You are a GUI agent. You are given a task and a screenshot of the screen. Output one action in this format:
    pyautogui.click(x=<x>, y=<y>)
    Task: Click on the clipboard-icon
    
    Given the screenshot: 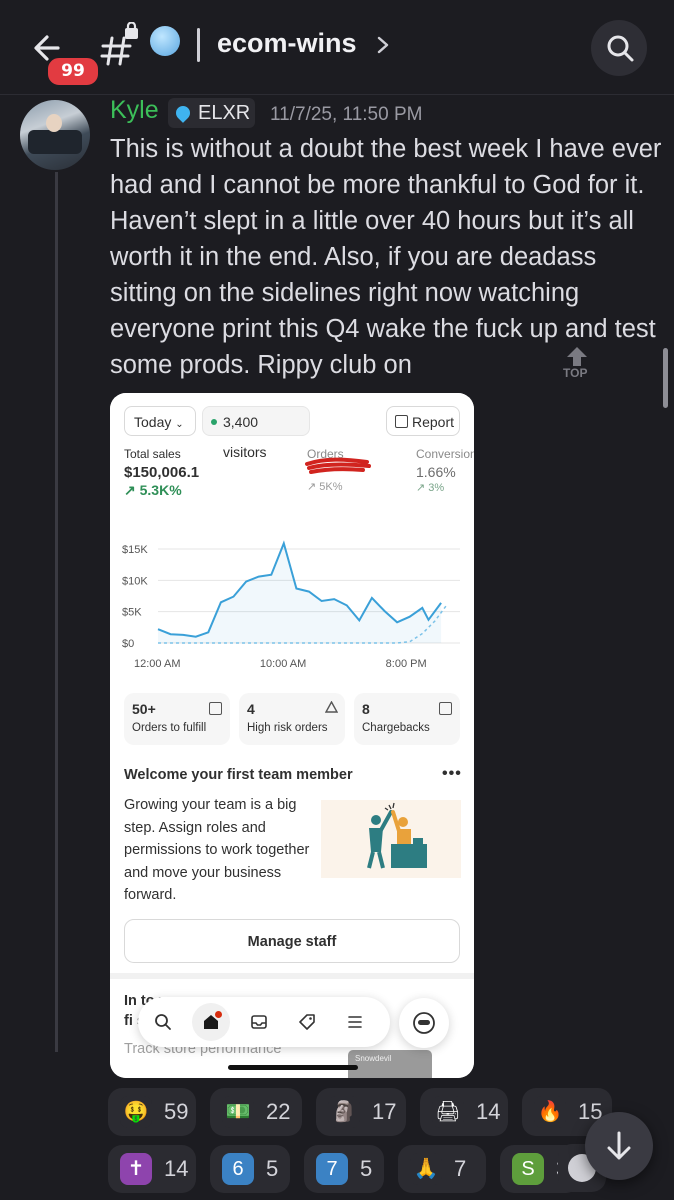 What is the action you would take?
    pyautogui.click(x=445, y=708)
    